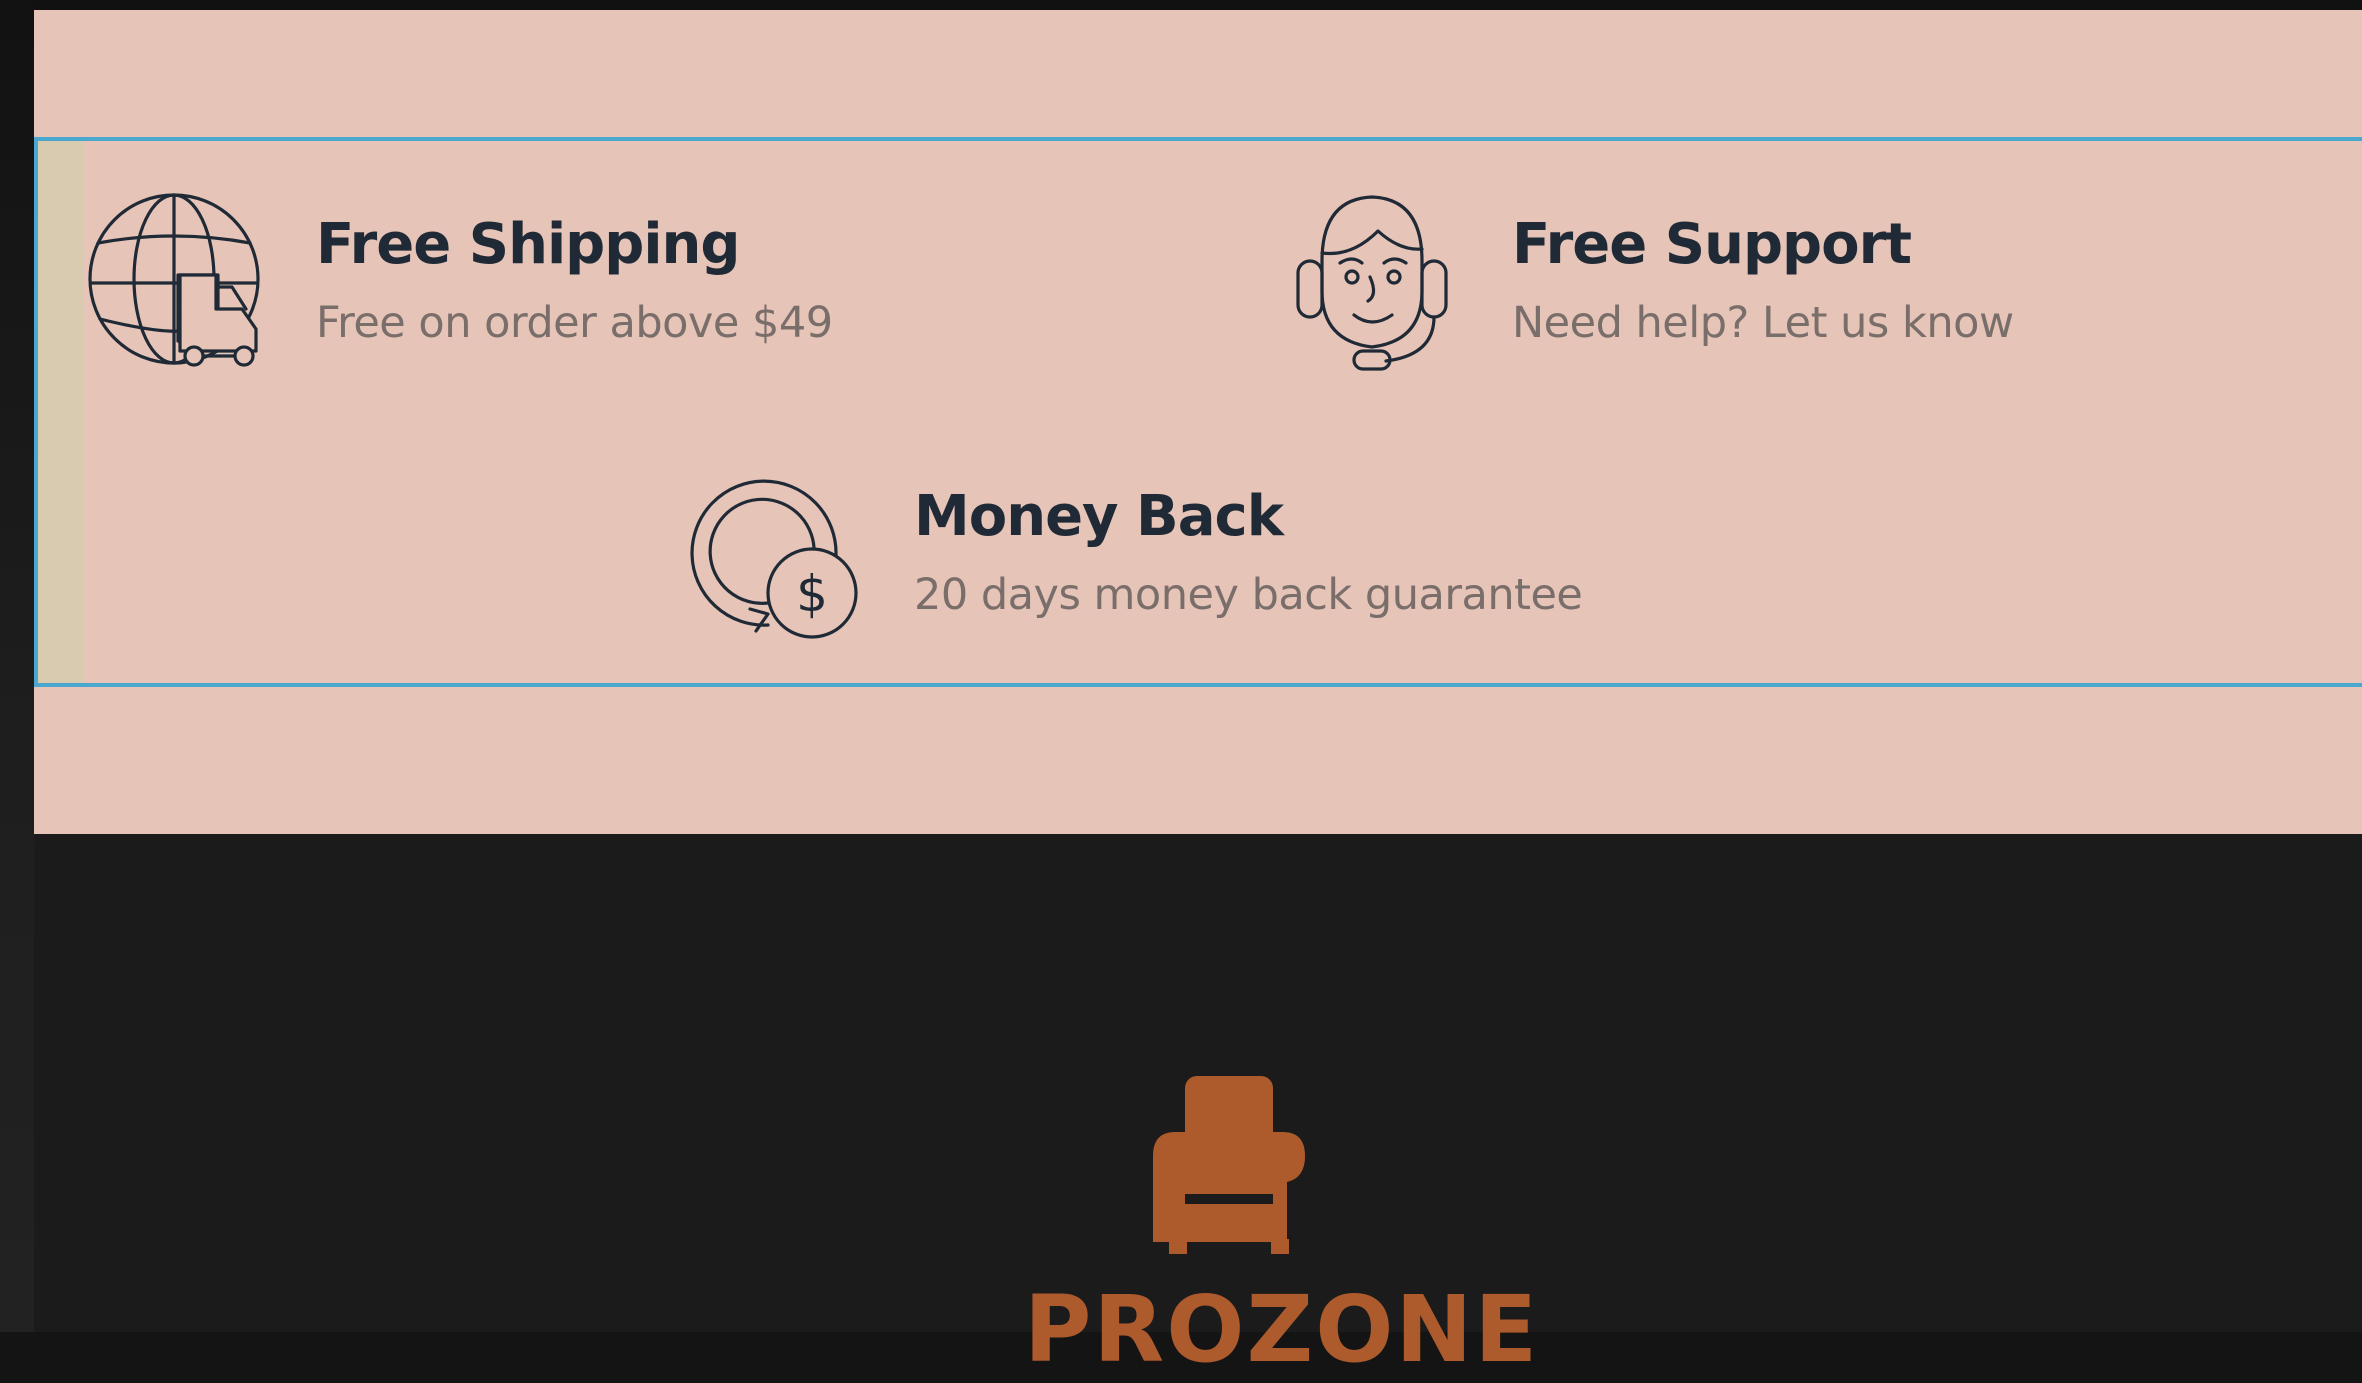  Describe the element at coordinates (1712, 245) in the screenshot. I see `feature-title: Free Support` at that location.